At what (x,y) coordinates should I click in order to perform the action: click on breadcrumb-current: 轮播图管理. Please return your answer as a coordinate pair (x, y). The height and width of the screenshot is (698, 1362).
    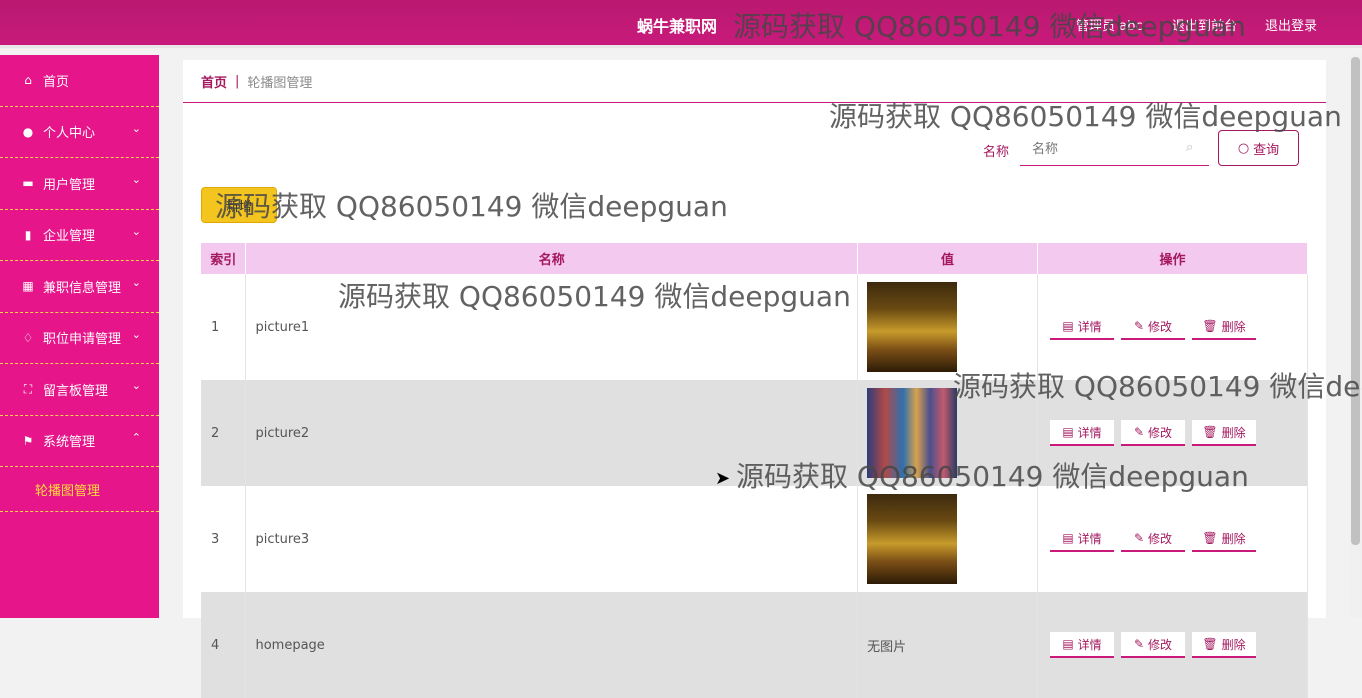
    Looking at the image, I should click on (280, 83).